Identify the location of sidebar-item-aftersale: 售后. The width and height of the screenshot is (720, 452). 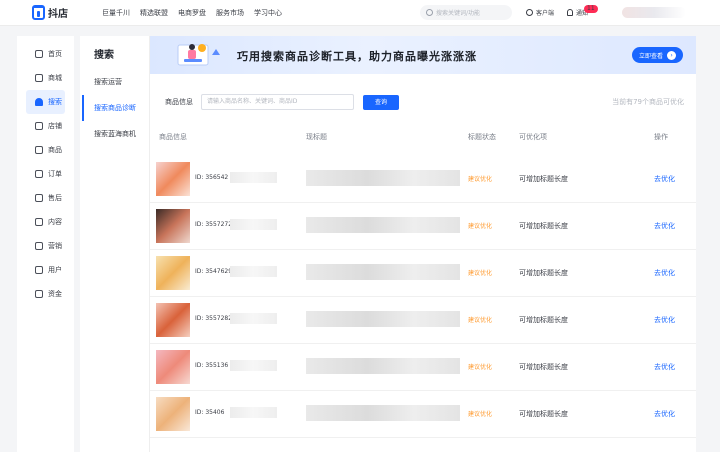
(45, 198).